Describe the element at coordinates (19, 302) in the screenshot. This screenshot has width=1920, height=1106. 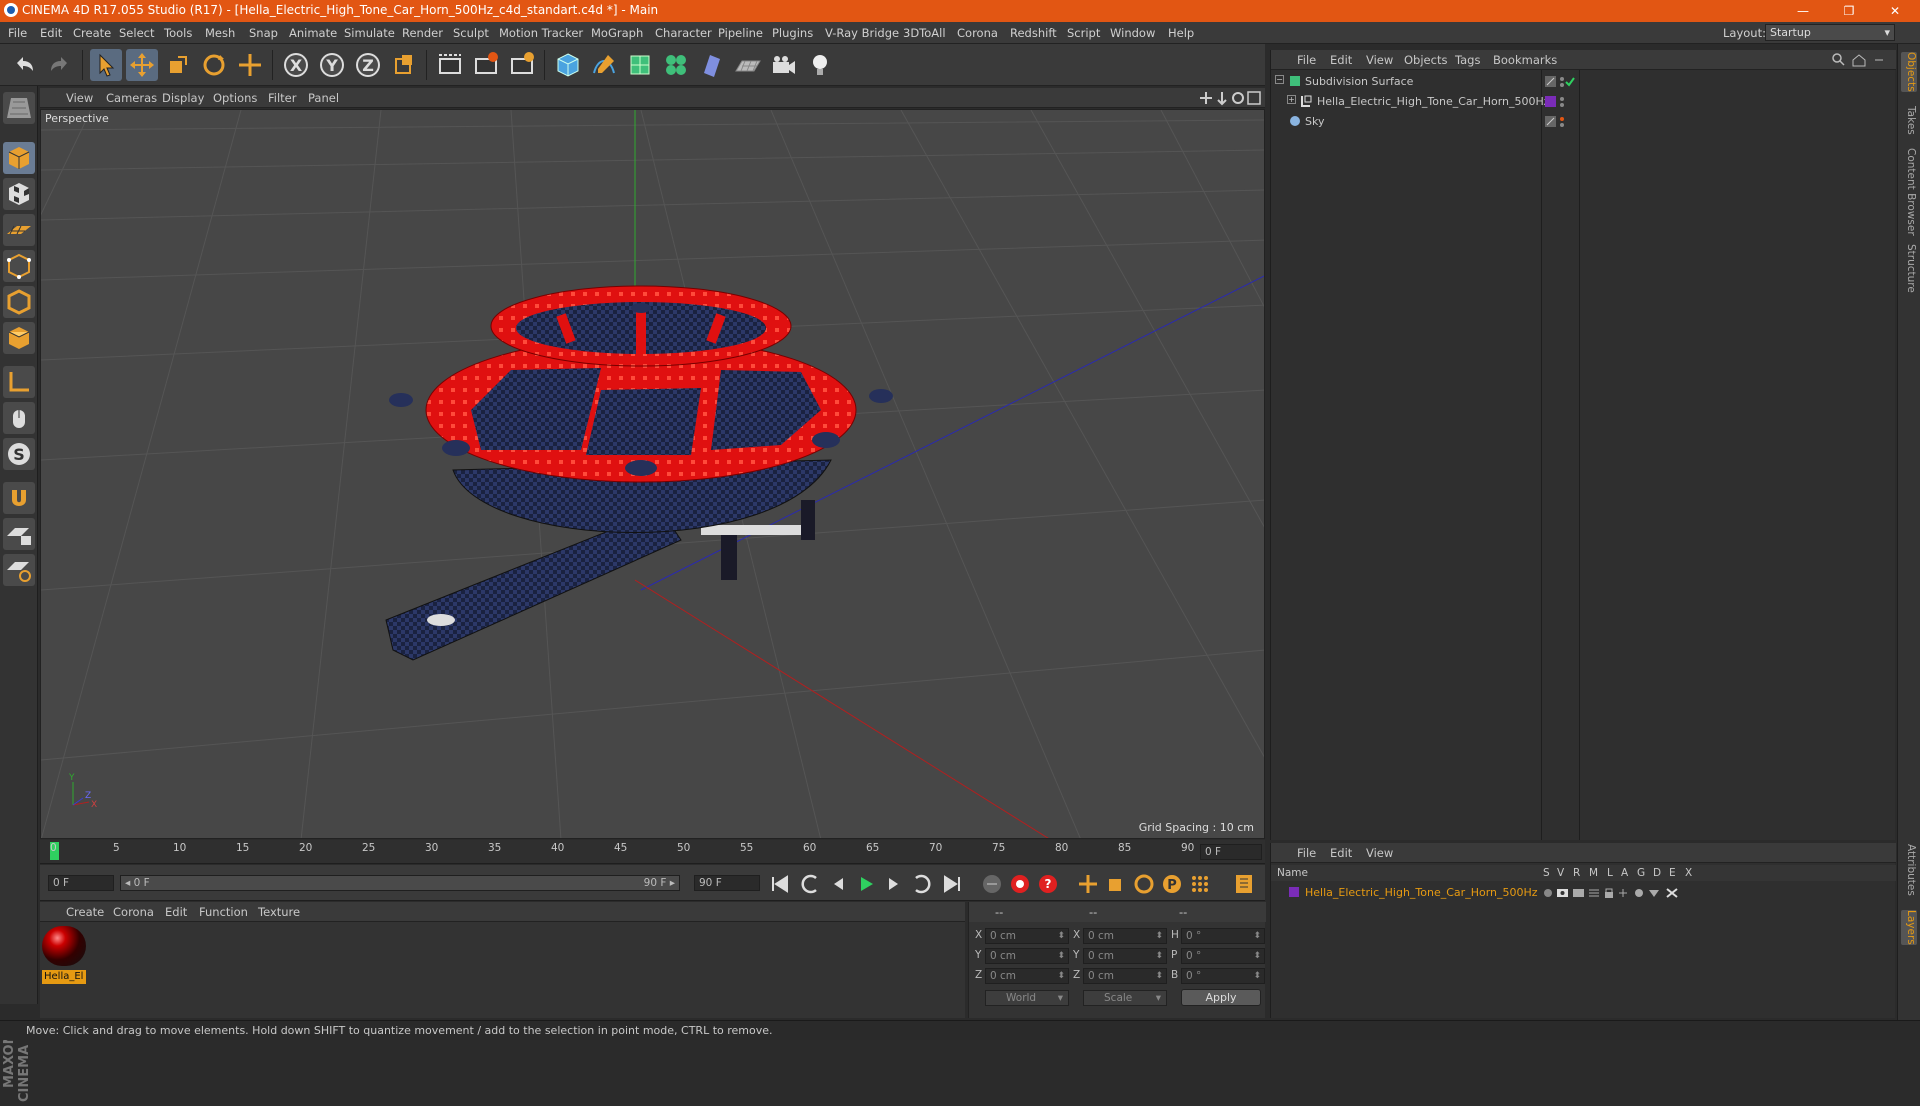
I see `edges-mode-icon` at that location.